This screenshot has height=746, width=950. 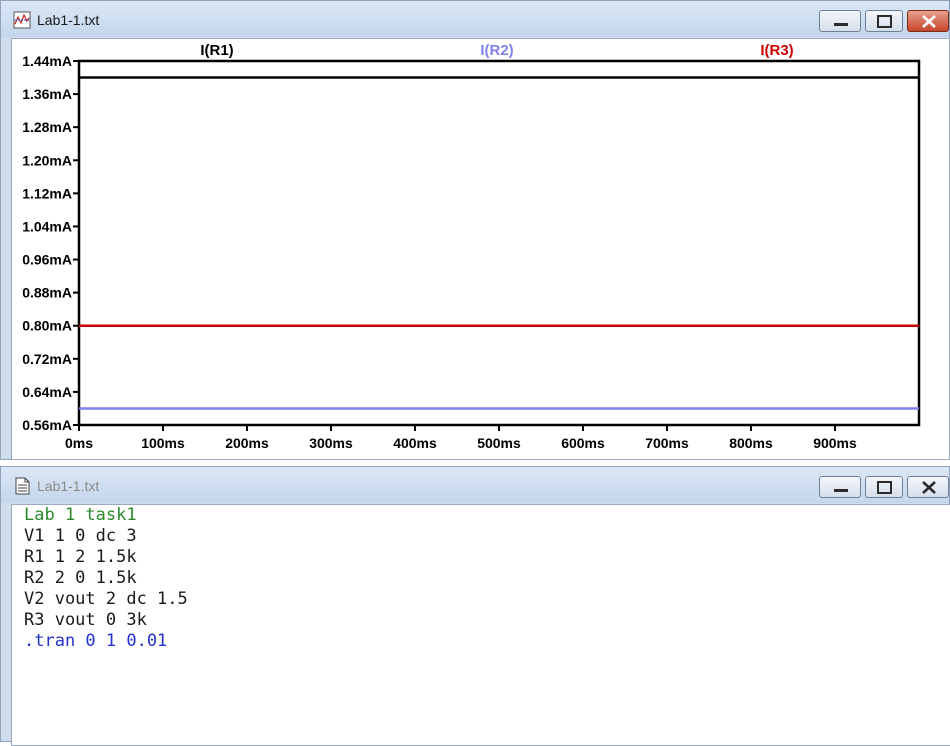 I want to click on netlist-line: V2 vout 2 dc 1.5, so click(x=106, y=599).